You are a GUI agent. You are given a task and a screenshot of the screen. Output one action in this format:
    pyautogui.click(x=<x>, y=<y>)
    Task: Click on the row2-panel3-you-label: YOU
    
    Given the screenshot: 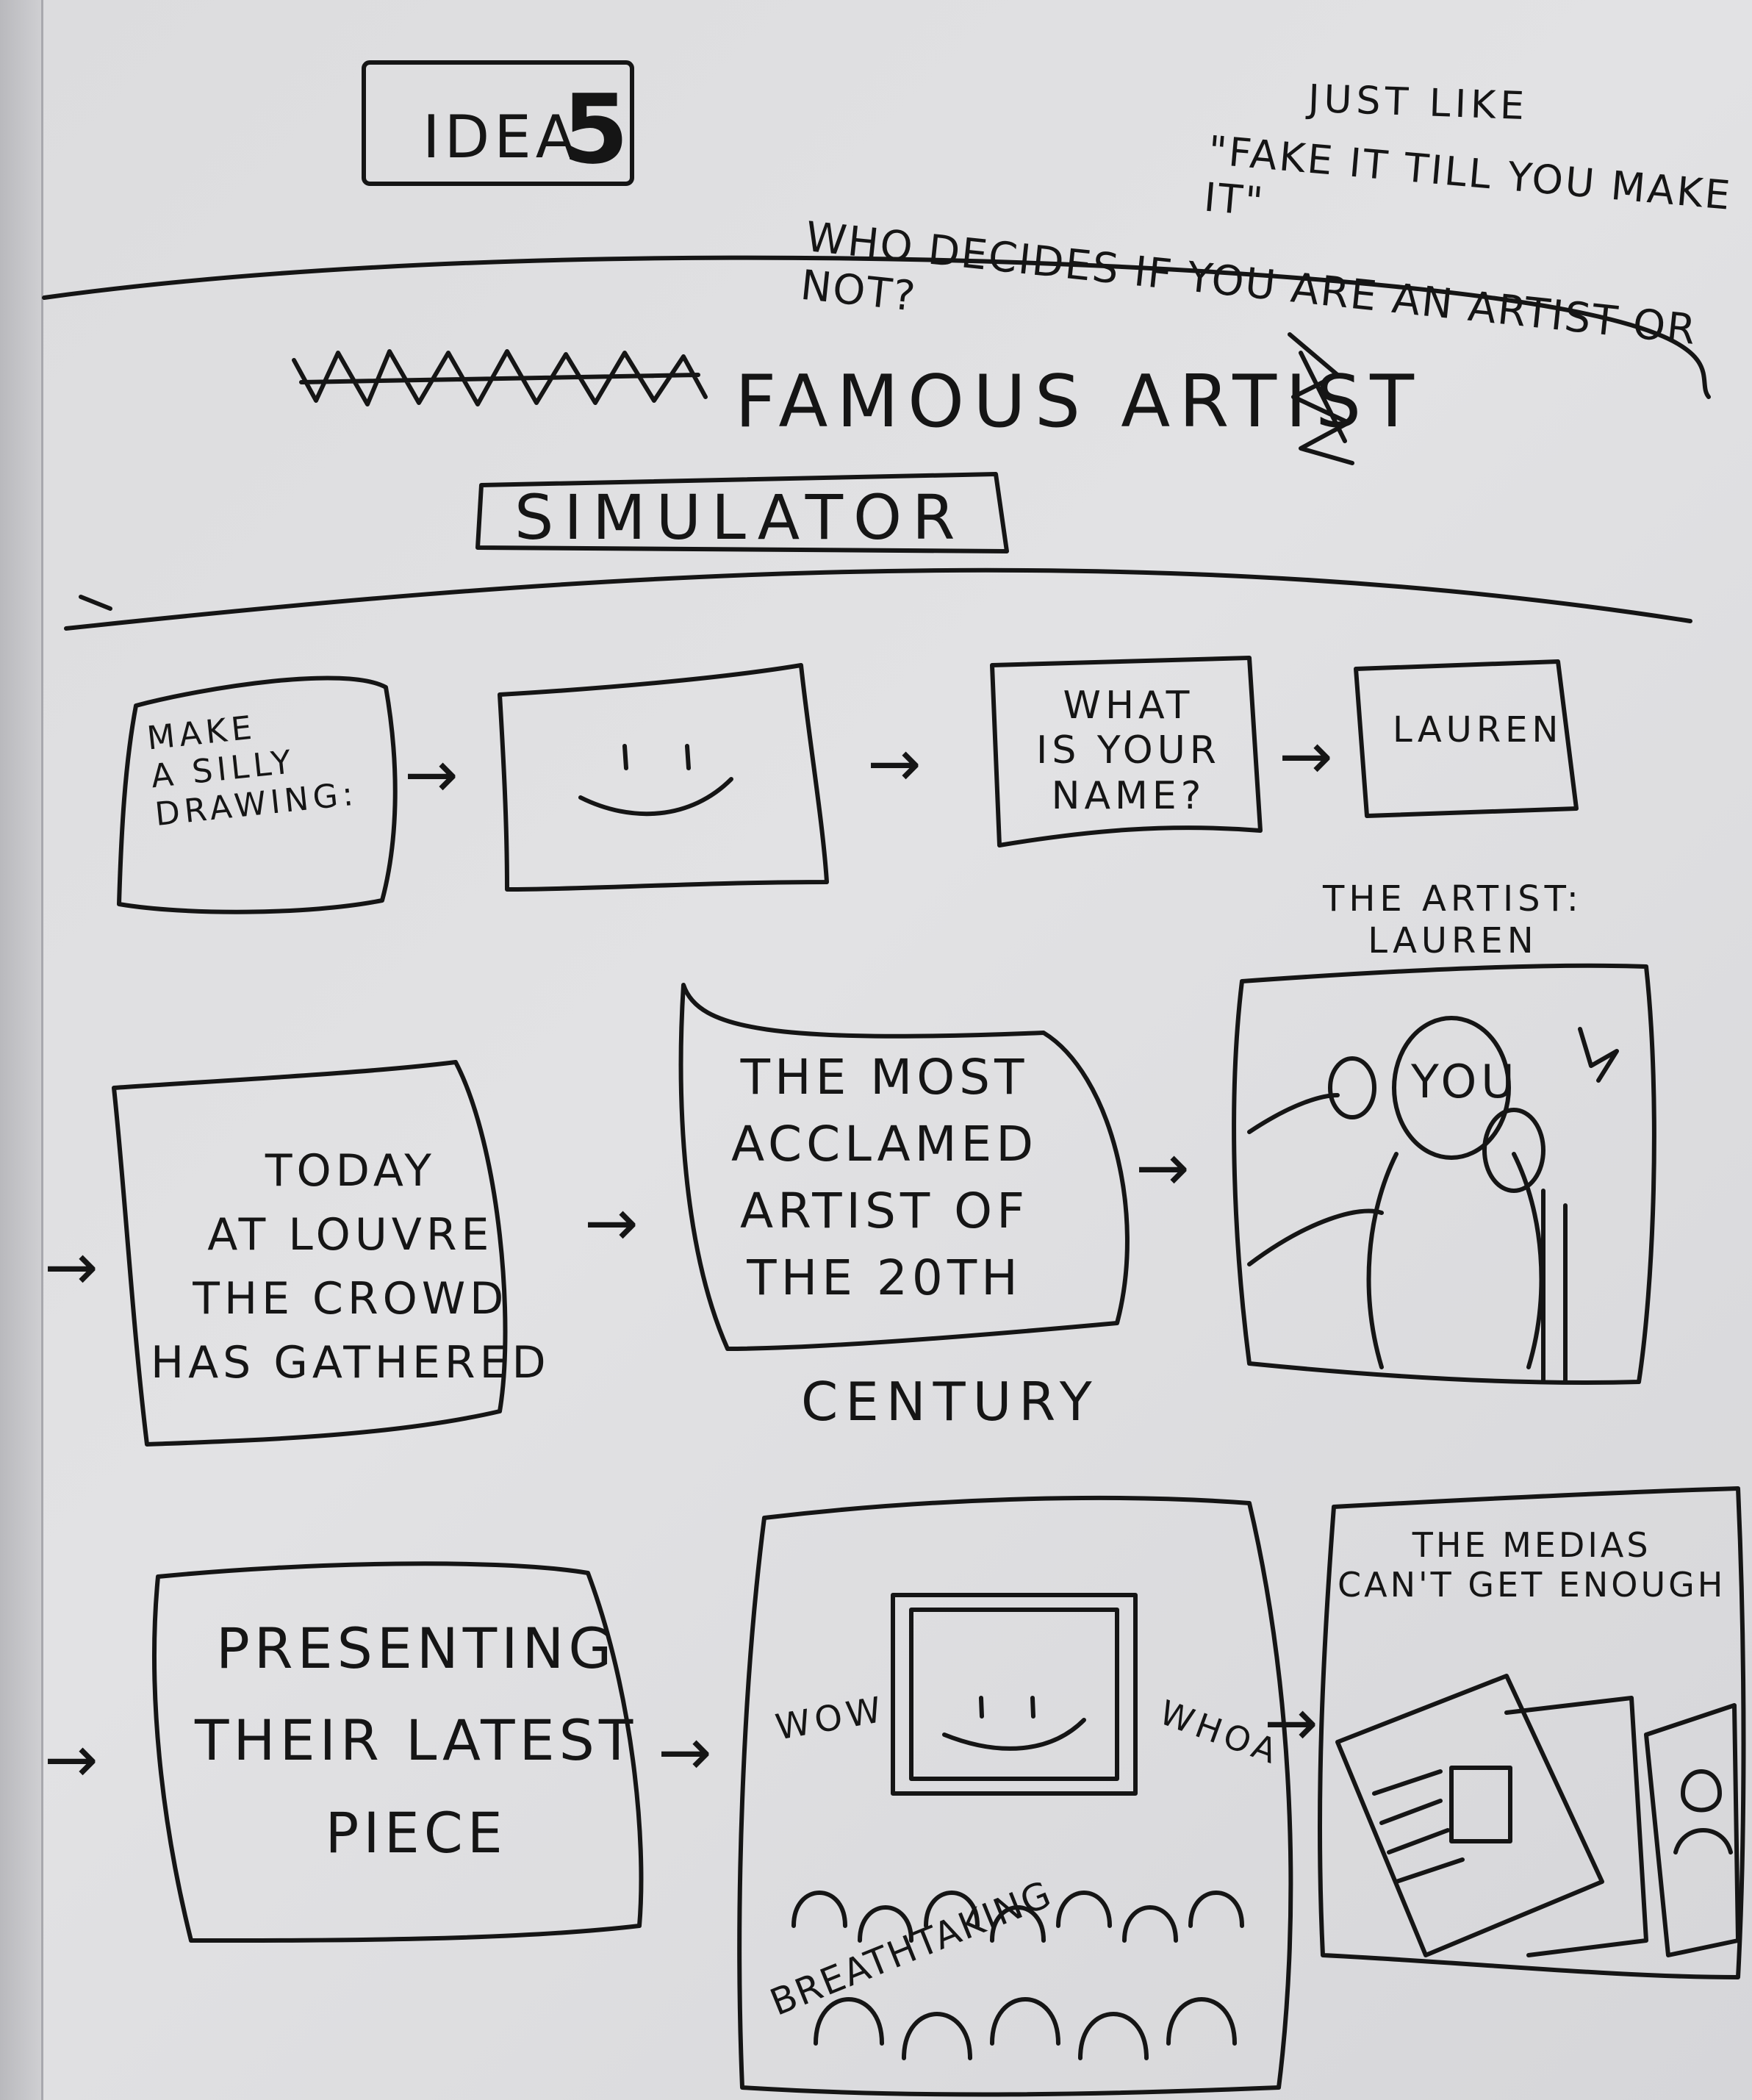 What is the action you would take?
    pyautogui.click(x=1465, y=1081)
    